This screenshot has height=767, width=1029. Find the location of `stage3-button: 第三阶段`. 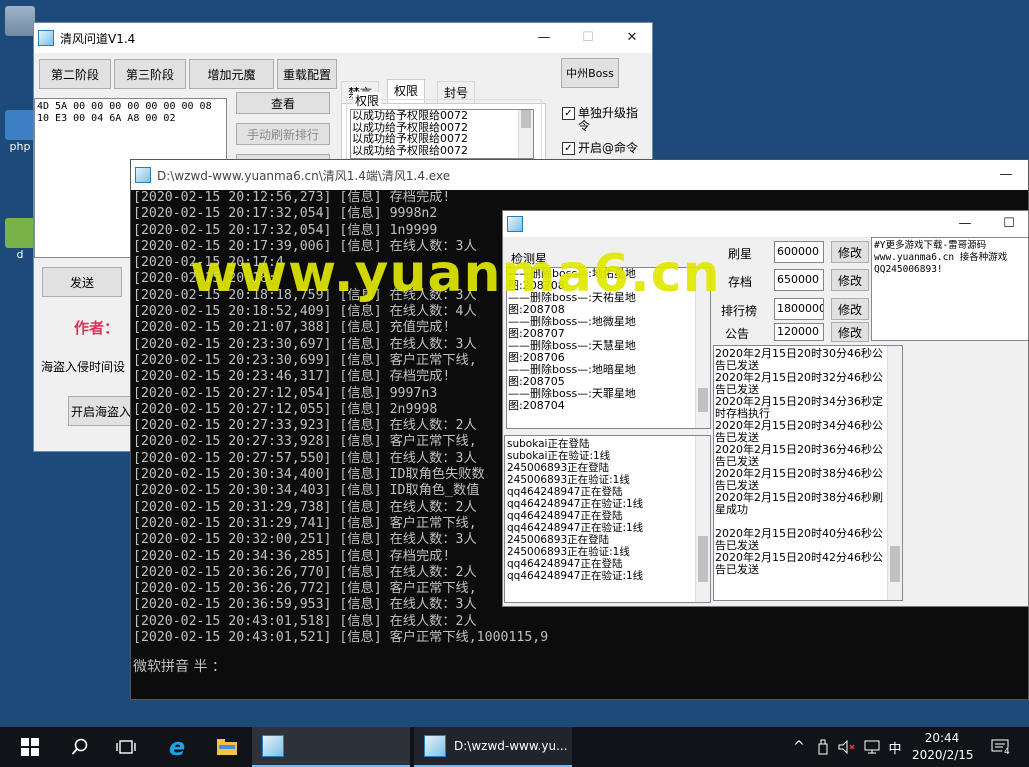

stage3-button: 第三阶段 is located at coordinates (150, 74).